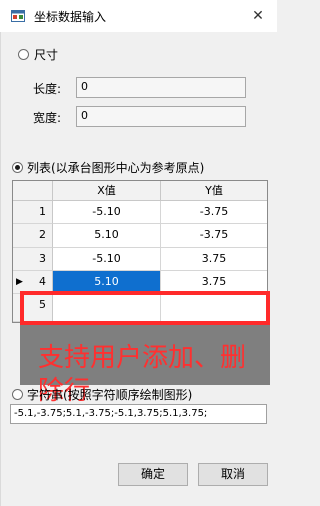  I want to click on cell-x: 5.10, so click(107, 236).